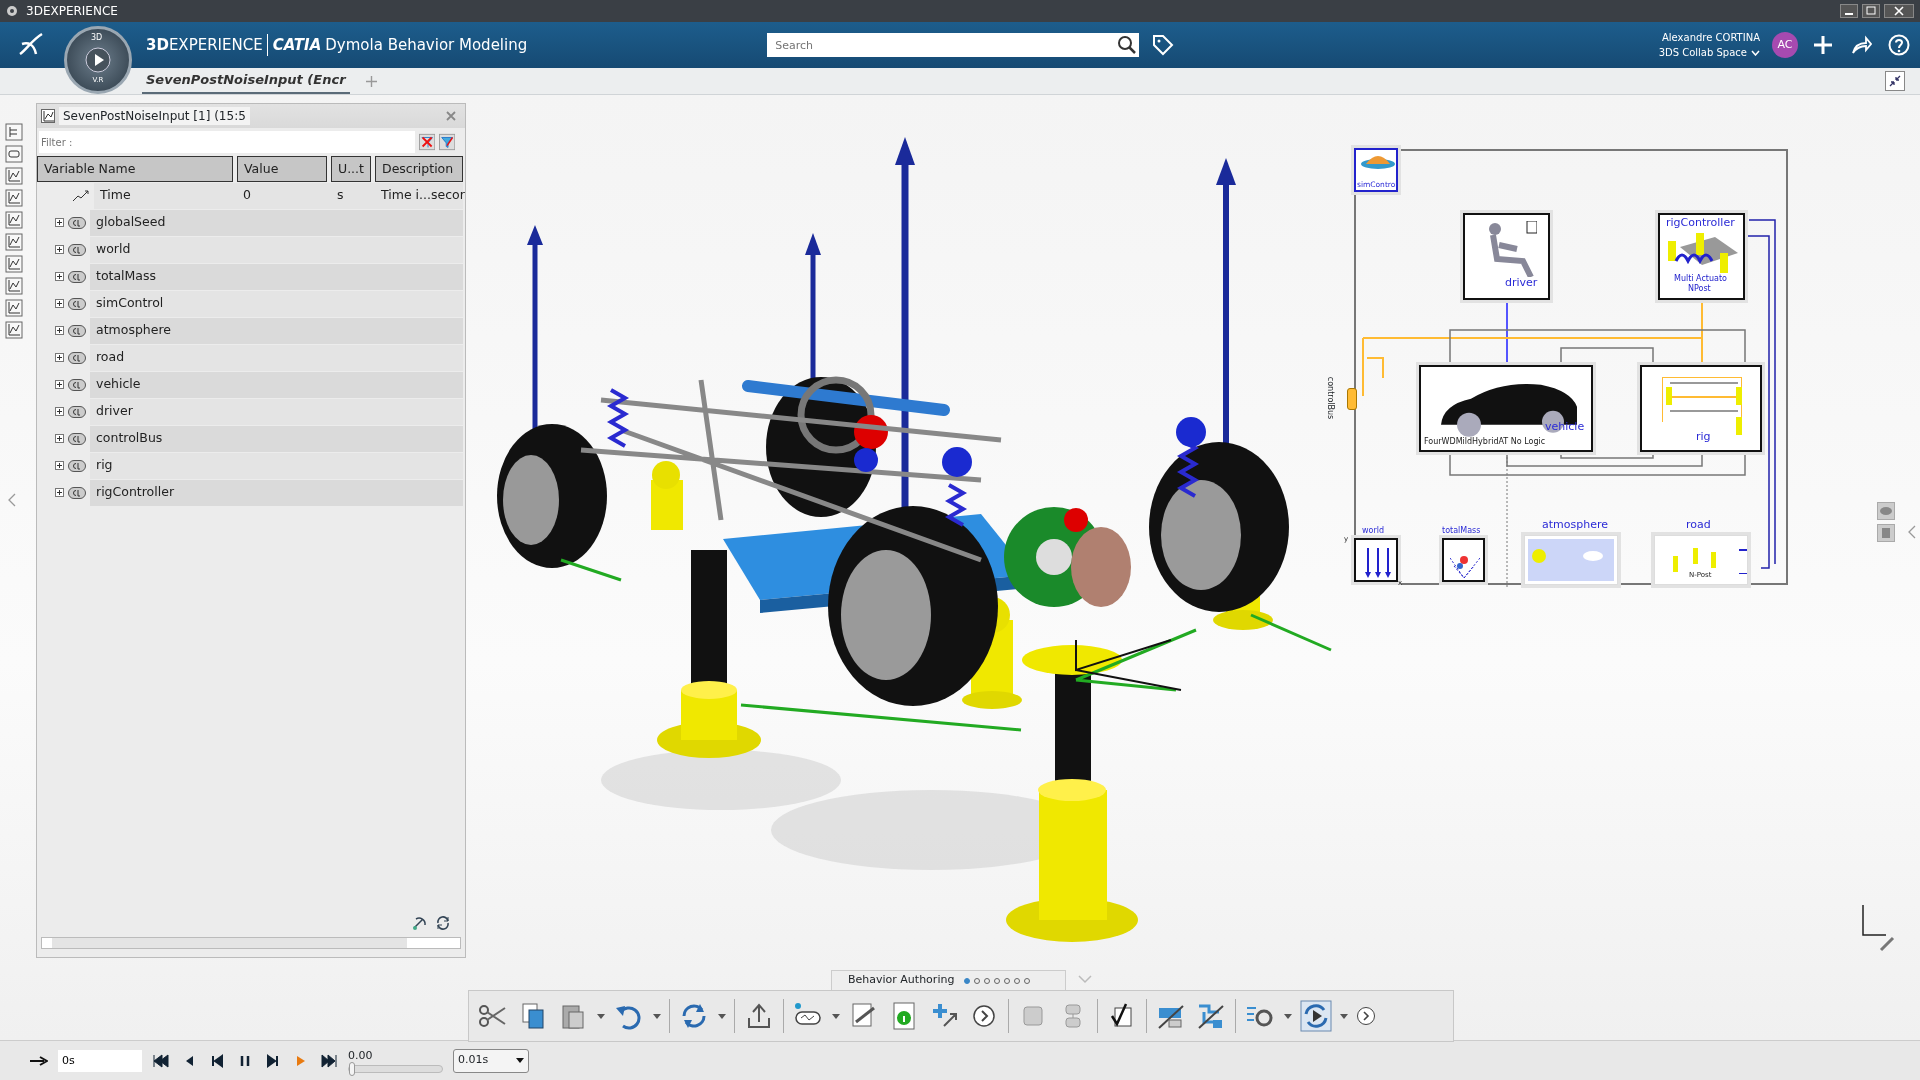  Describe the element at coordinates (1702, 52) in the screenshot. I see `collab-space-name: 3DS Collab Space` at that location.